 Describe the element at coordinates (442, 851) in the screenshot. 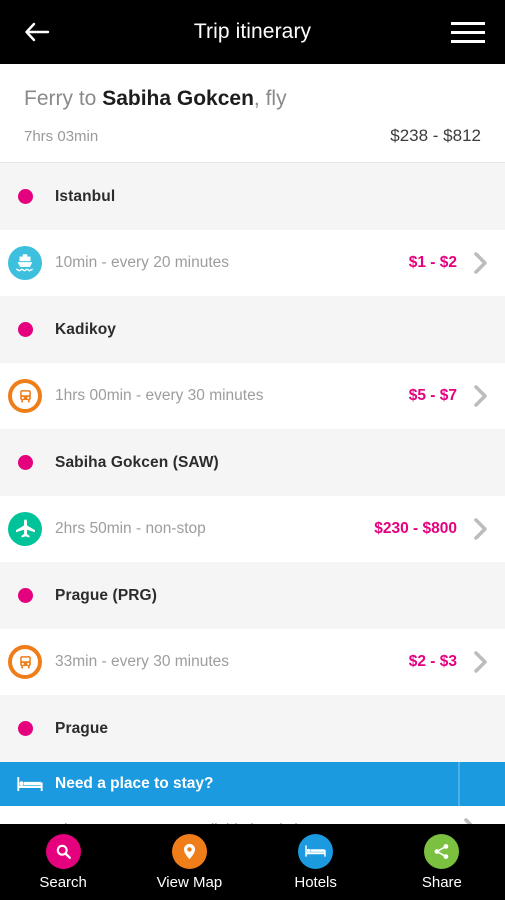

I see `share-icon` at that location.